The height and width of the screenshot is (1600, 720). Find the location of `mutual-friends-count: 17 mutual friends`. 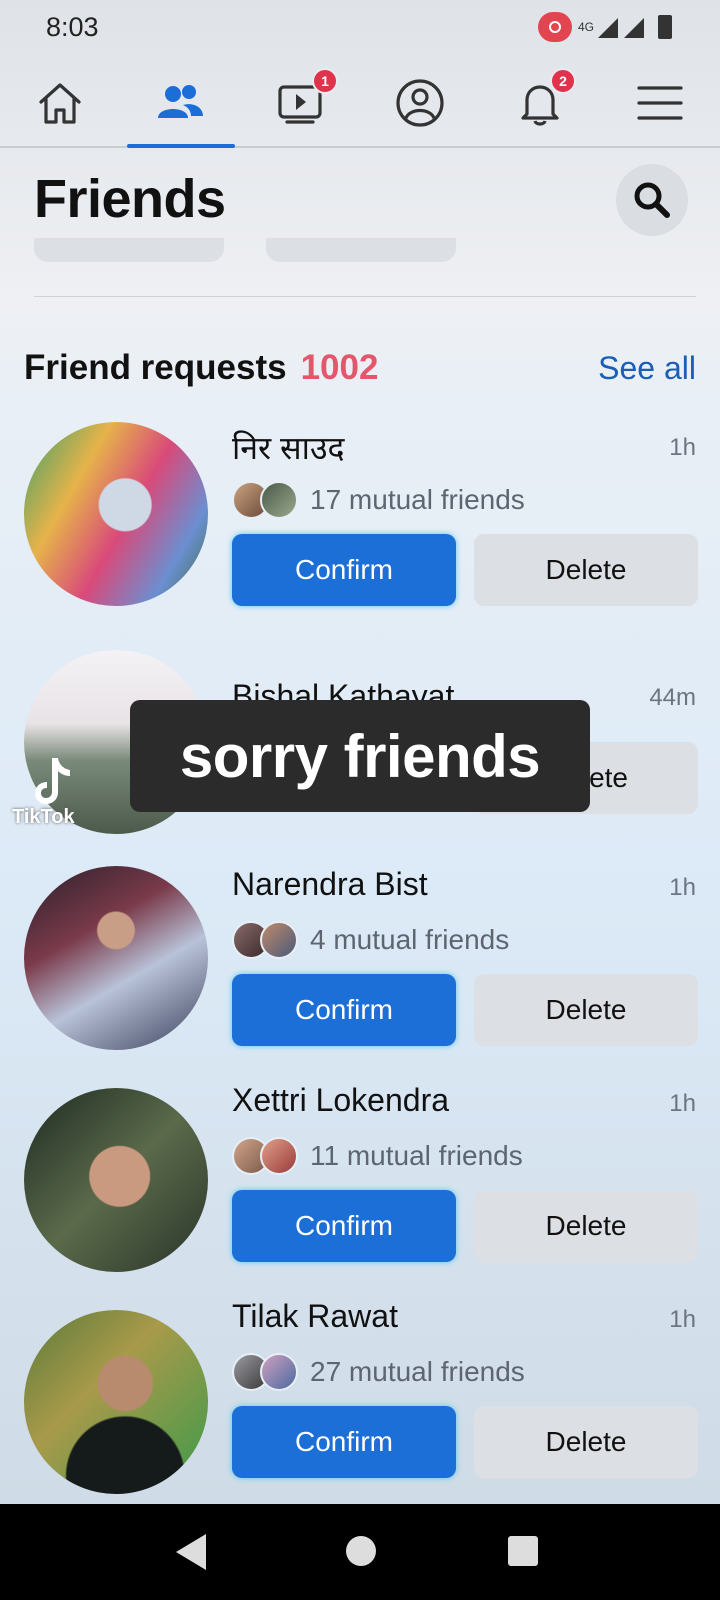

mutual-friends-count: 17 mutual friends is located at coordinates (417, 499).